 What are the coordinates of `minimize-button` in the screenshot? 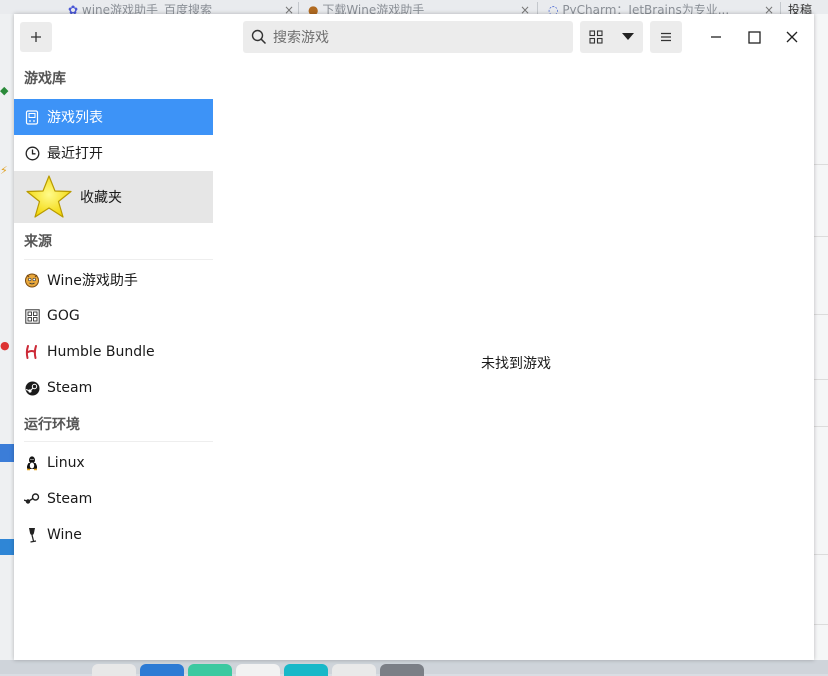 It's located at (716, 37).